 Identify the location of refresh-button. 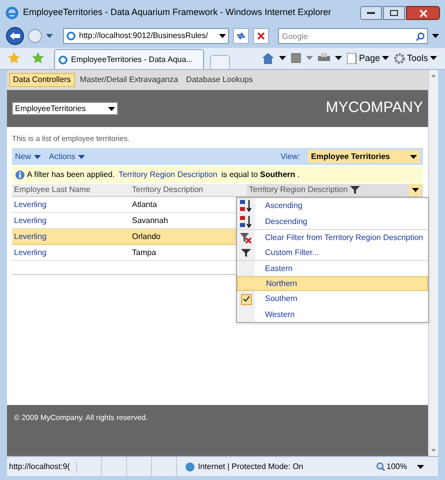
(241, 36).